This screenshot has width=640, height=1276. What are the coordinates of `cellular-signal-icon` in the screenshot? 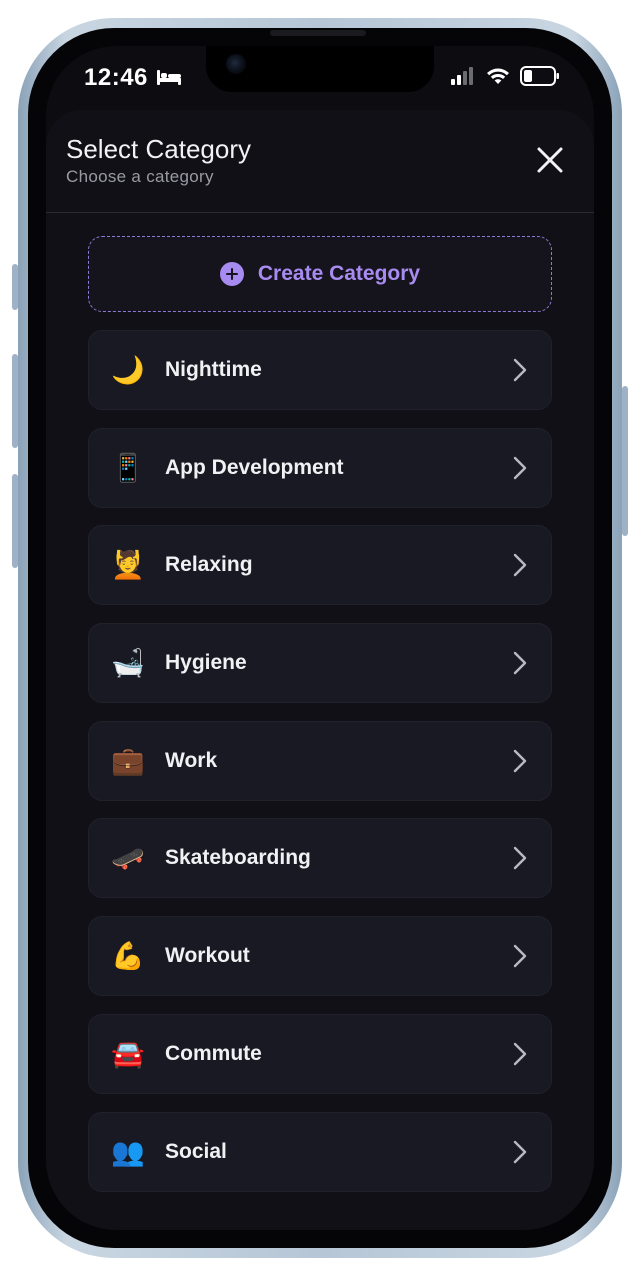 It's located at (462, 76).